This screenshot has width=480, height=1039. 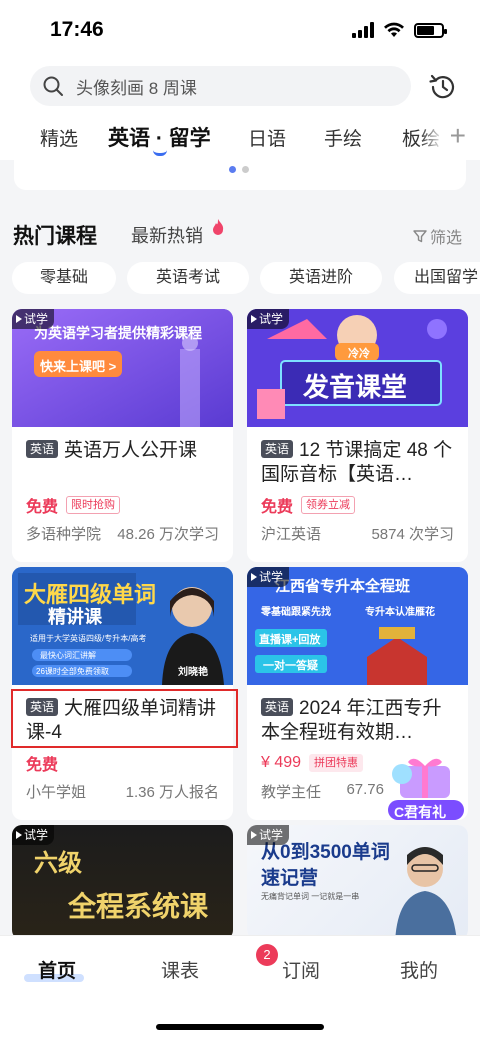 I want to click on search-icon, so click(x=53, y=86).